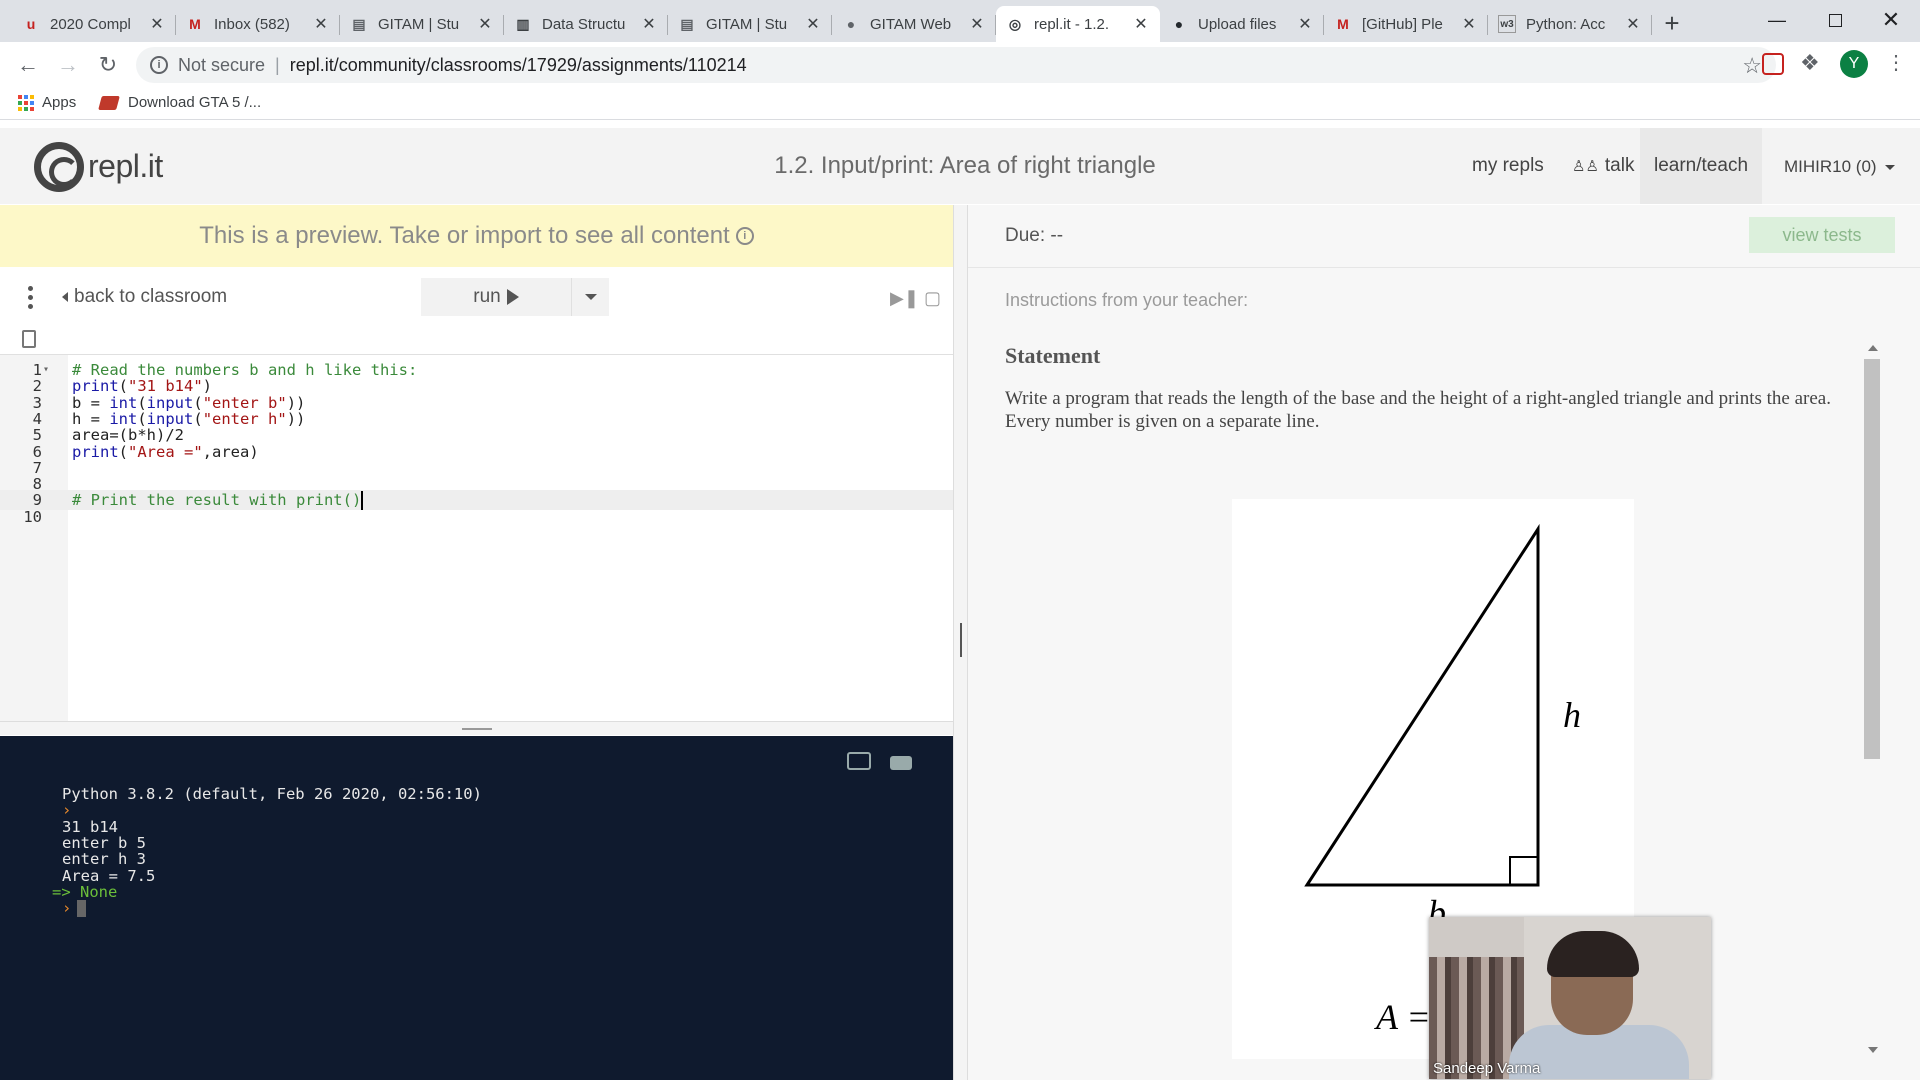 The height and width of the screenshot is (1080, 1920). I want to click on play-icon, so click(512, 297).